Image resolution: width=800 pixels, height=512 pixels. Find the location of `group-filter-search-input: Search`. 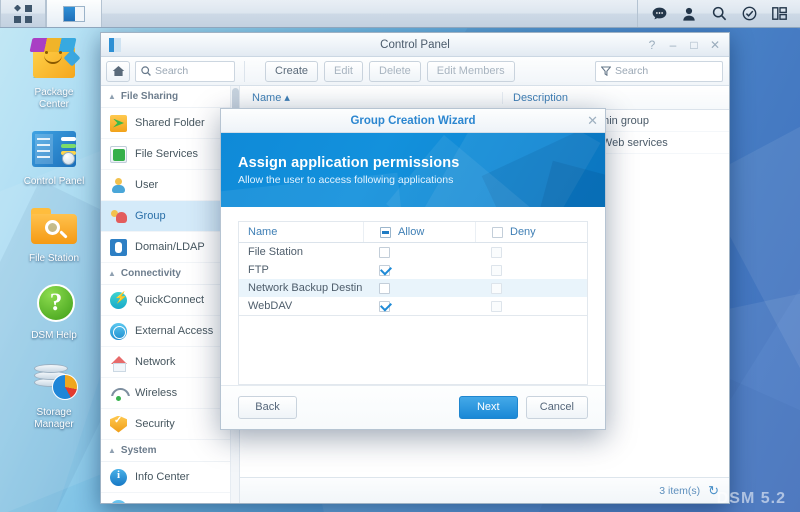

group-filter-search-input: Search is located at coordinates (659, 71).